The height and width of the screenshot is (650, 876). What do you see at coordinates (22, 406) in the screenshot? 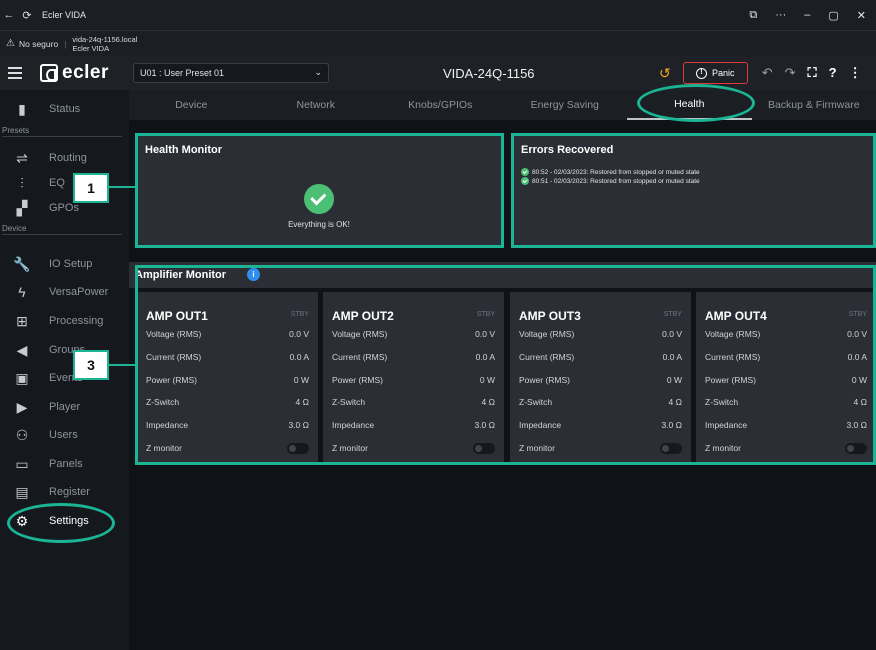
I see `play-icon: ▶` at bounding box center [22, 406].